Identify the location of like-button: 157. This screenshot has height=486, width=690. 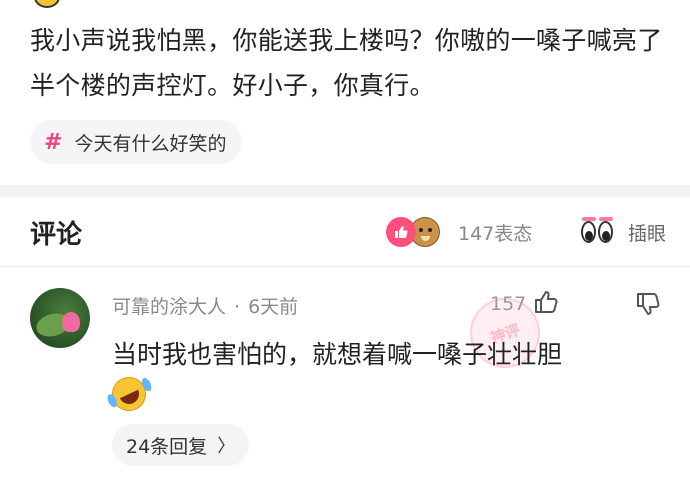
(525, 304).